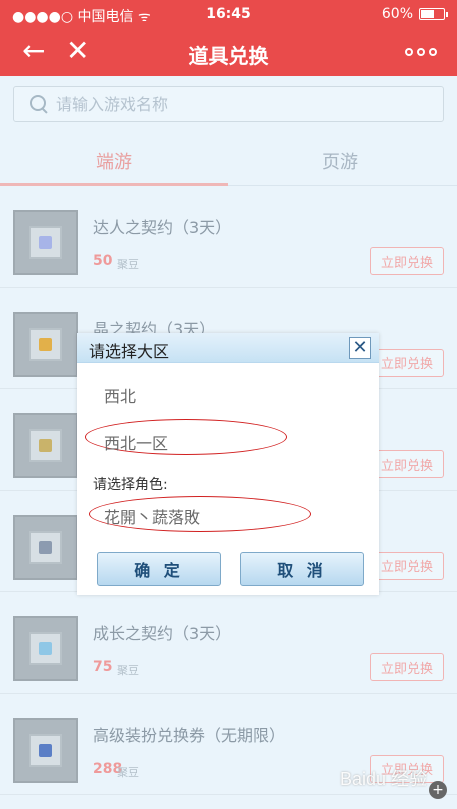 This screenshot has height=809, width=457. Describe the element at coordinates (433, 14) in the screenshot. I see `battery-icon` at that location.